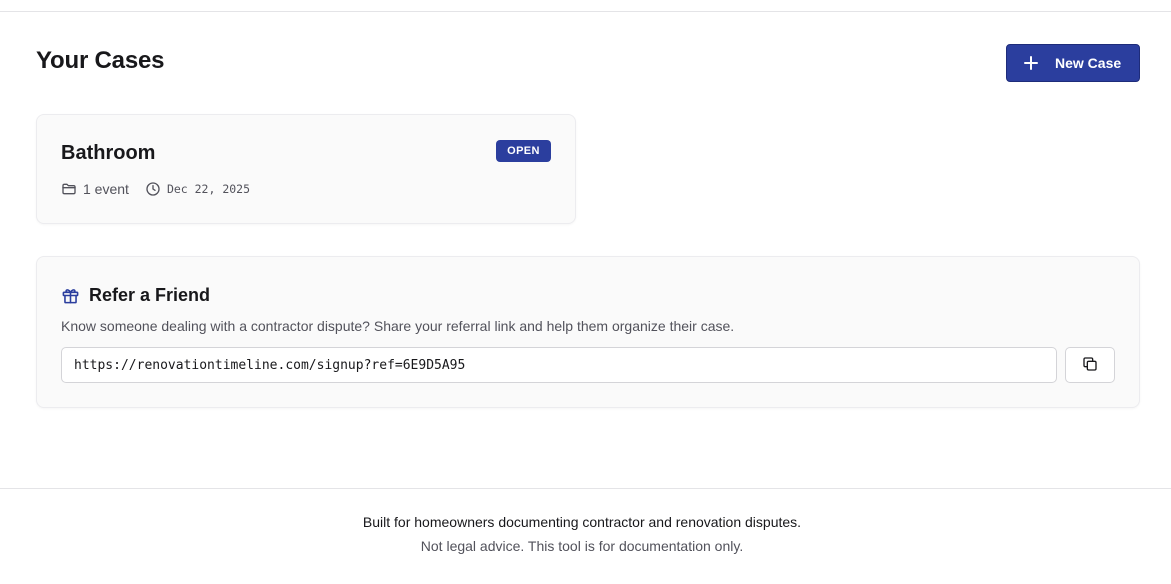 The width and height of the screenshot is (1171, 584). I want to click on footer-divider, so click(585, 488).